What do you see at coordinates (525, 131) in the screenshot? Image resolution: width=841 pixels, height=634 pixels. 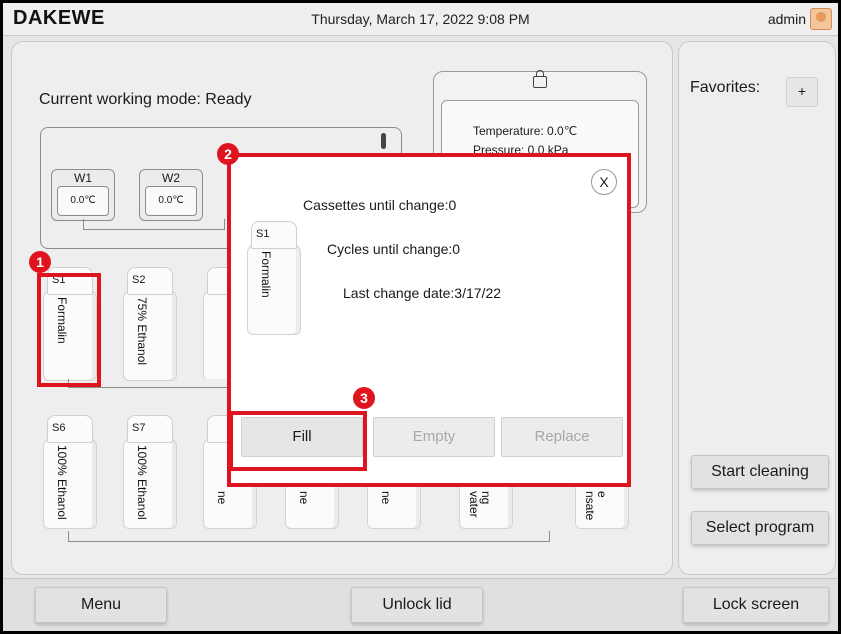 I see `retort-temperature: Temperature: 0.0℃` at bounding box center [525, 131].